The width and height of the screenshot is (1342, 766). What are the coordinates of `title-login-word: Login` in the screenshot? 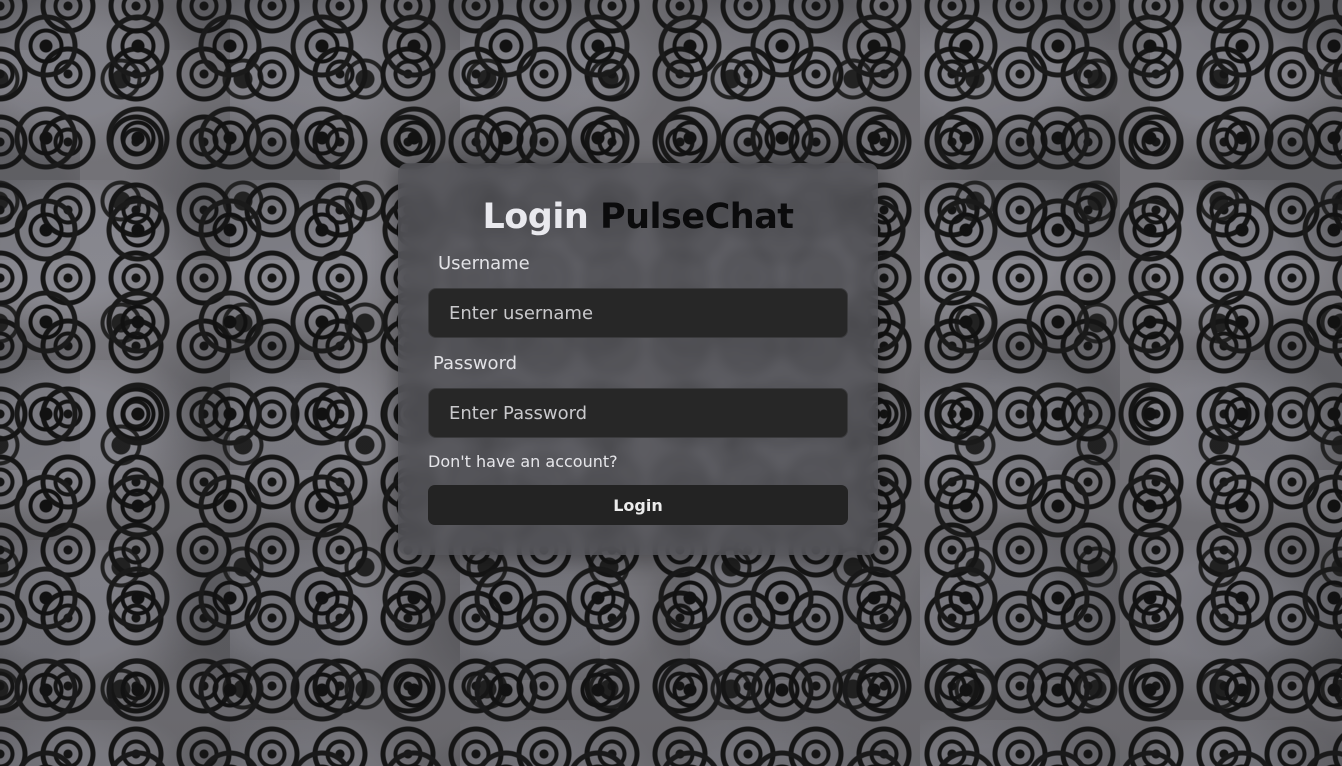 It's located at (535, 217).